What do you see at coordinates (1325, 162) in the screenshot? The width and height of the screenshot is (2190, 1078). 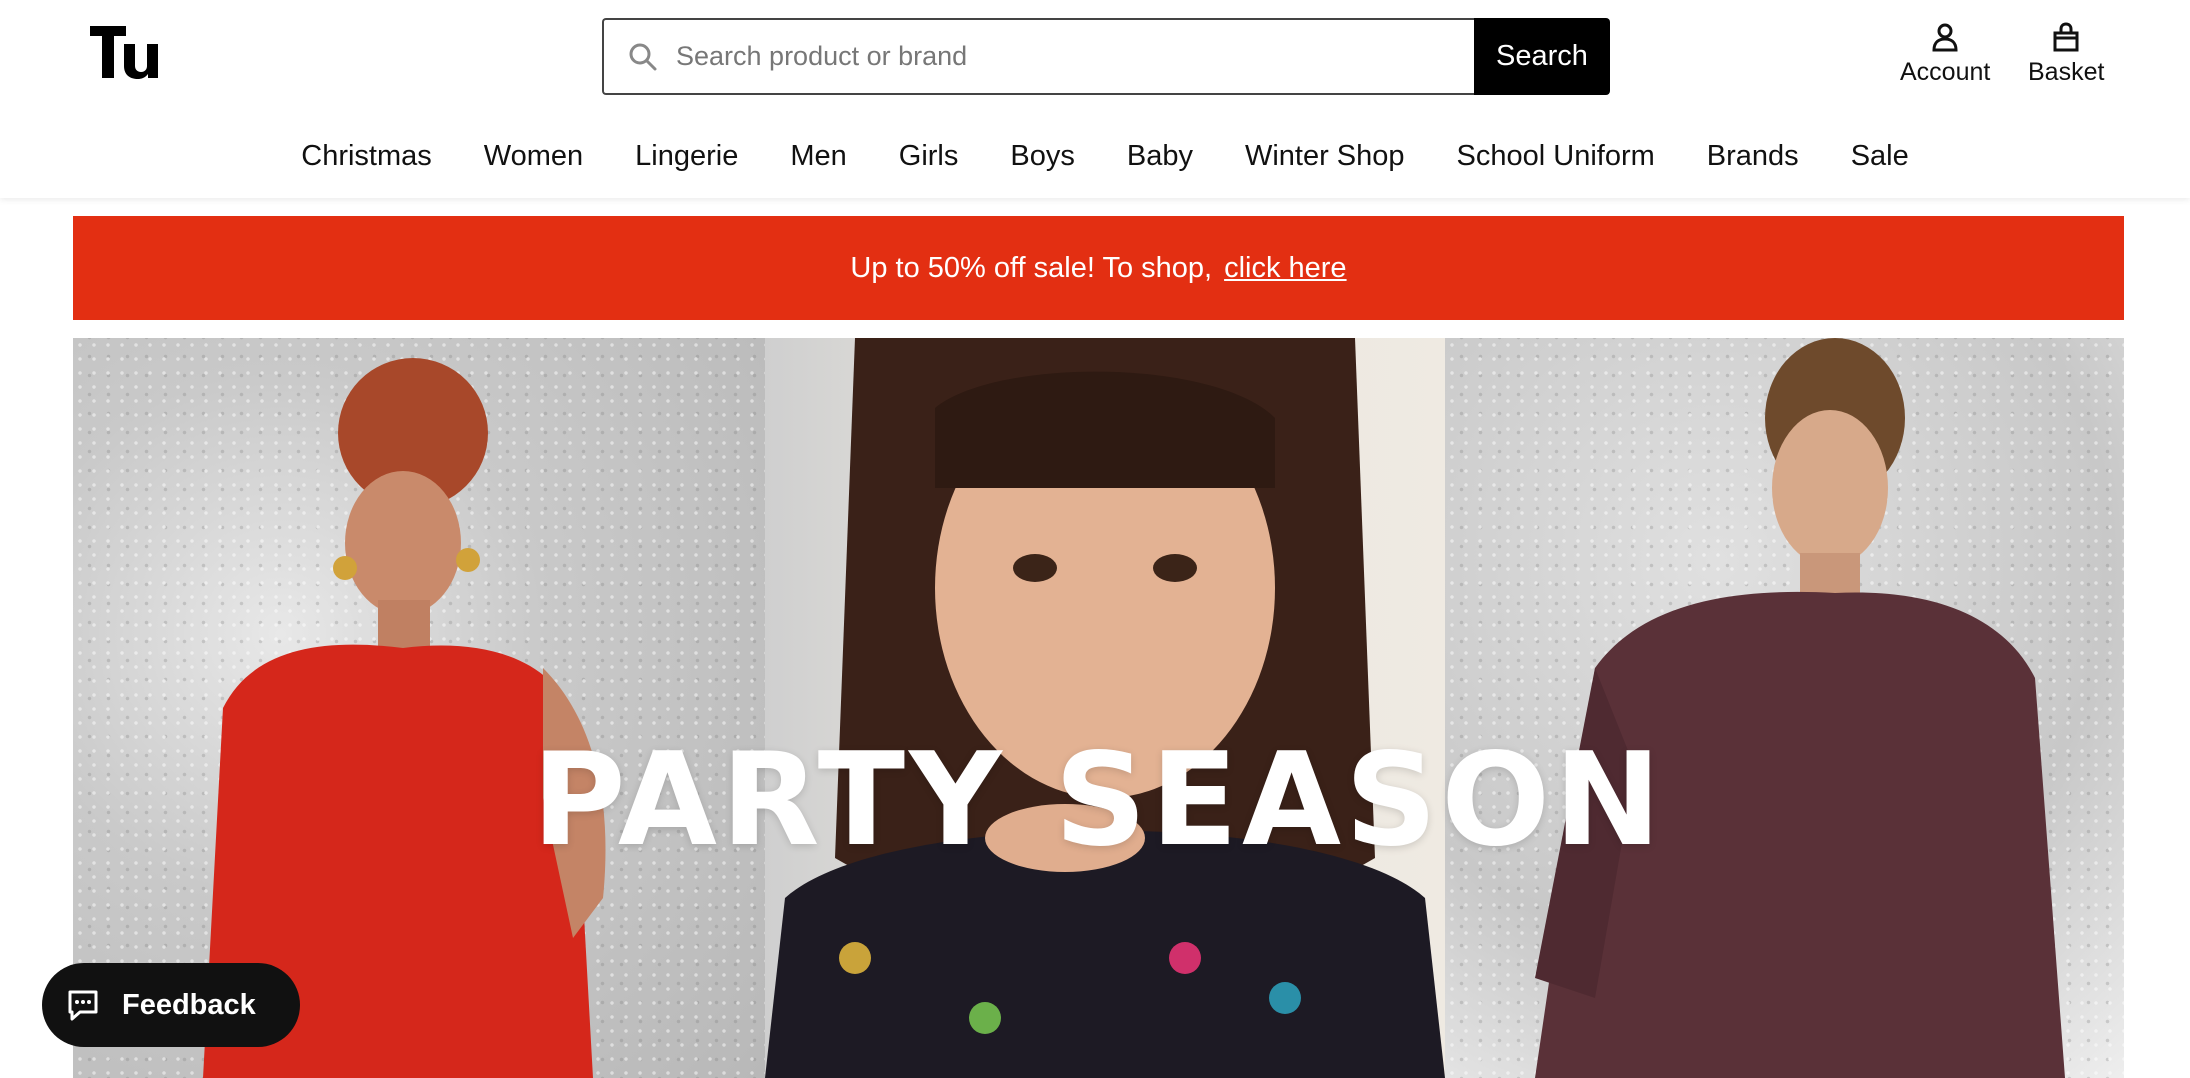 I see `nav-item-winter-shop: Winter Shop` at bounding box center [1325, 162].